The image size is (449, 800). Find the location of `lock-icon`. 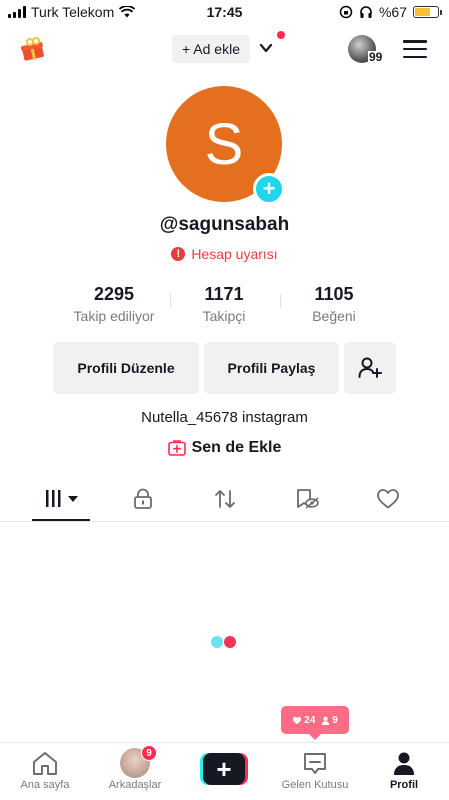

lock-icon is located at coordinates (143, 498).